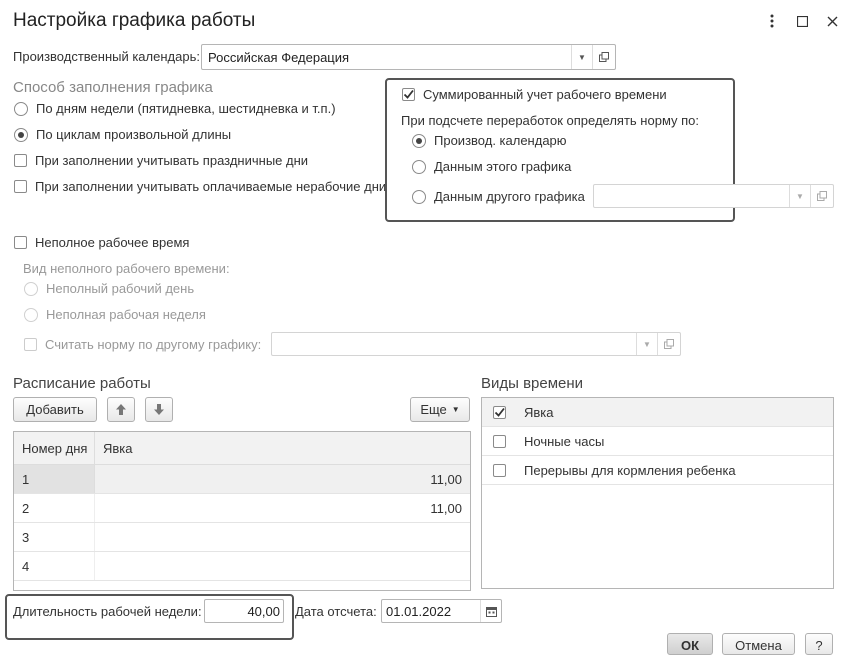 This screenshot has width=854, height=655. I want to click on norm-by-this-schedule-option: Данным этого графика, so click(491, 166).